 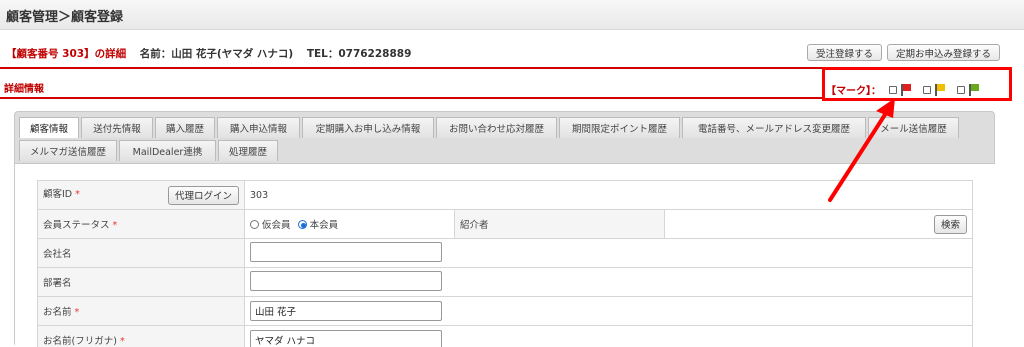 I want to click on tab-shipping-info: 送付先情報, so click(x=117, y=127).